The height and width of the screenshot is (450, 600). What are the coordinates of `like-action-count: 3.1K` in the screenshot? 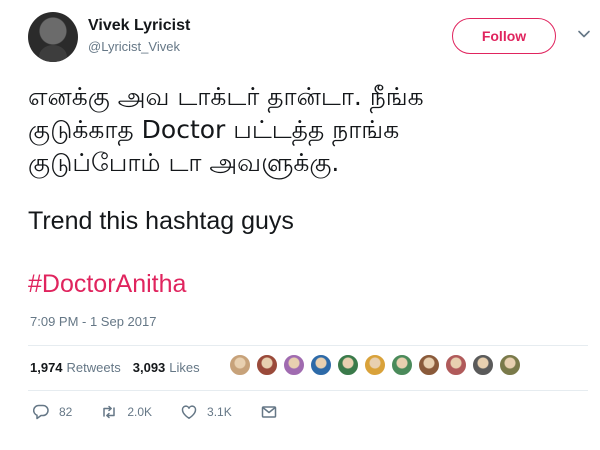 It's located at (219, 412).